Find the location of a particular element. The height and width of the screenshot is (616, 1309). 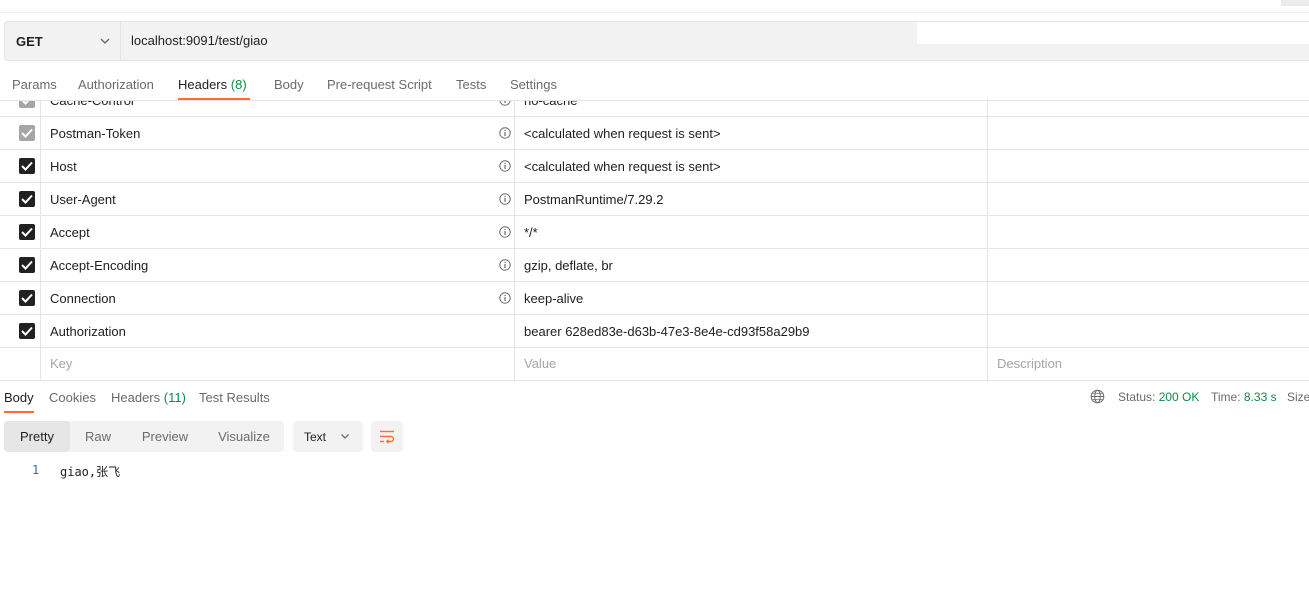

header-key: User-Agent is located at coordinates (83, 199).